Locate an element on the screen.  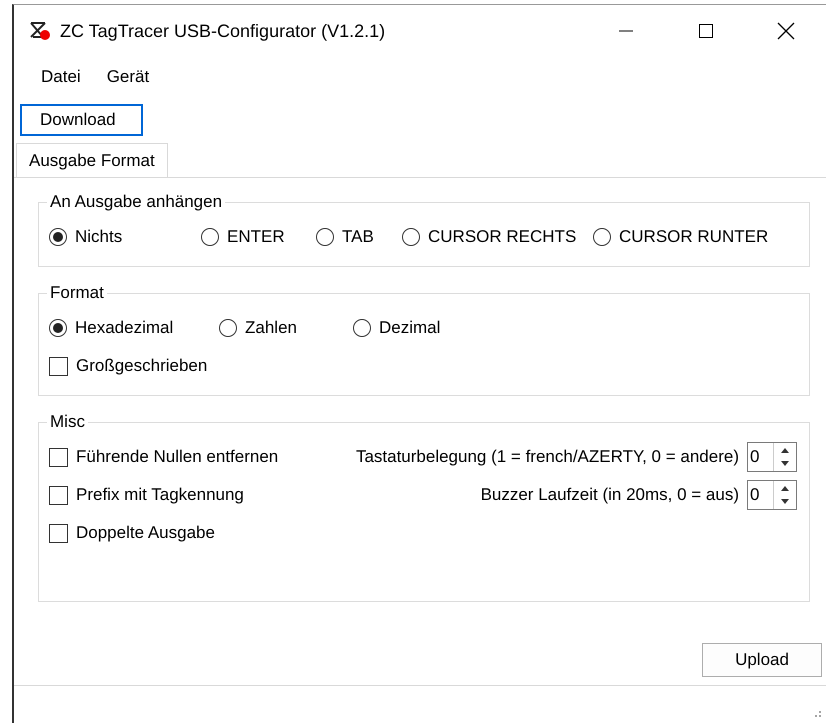
option-label: TAB is located at coordinates (358, 237).